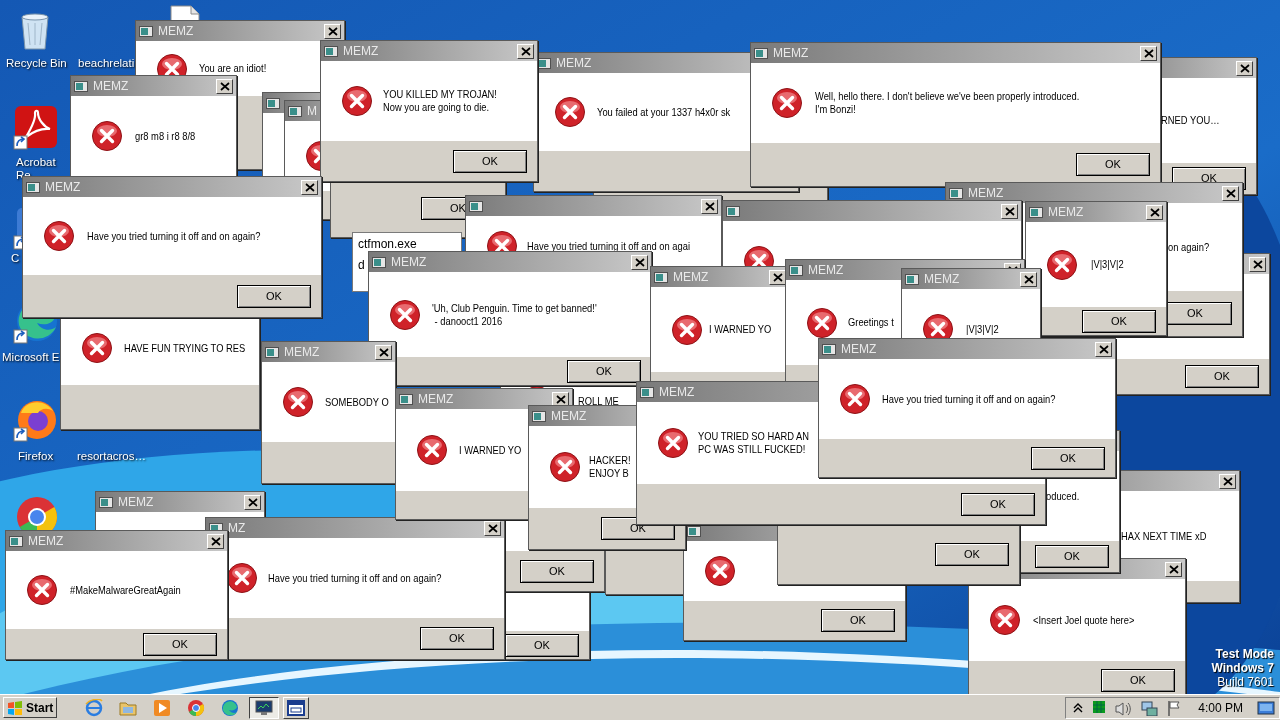 The height and width of the screenshot is (720, 1280). What do you see at coordinates (1149, 707) in the screenshot?
I see `network-tray-button` at bounding box center [1149, 707].